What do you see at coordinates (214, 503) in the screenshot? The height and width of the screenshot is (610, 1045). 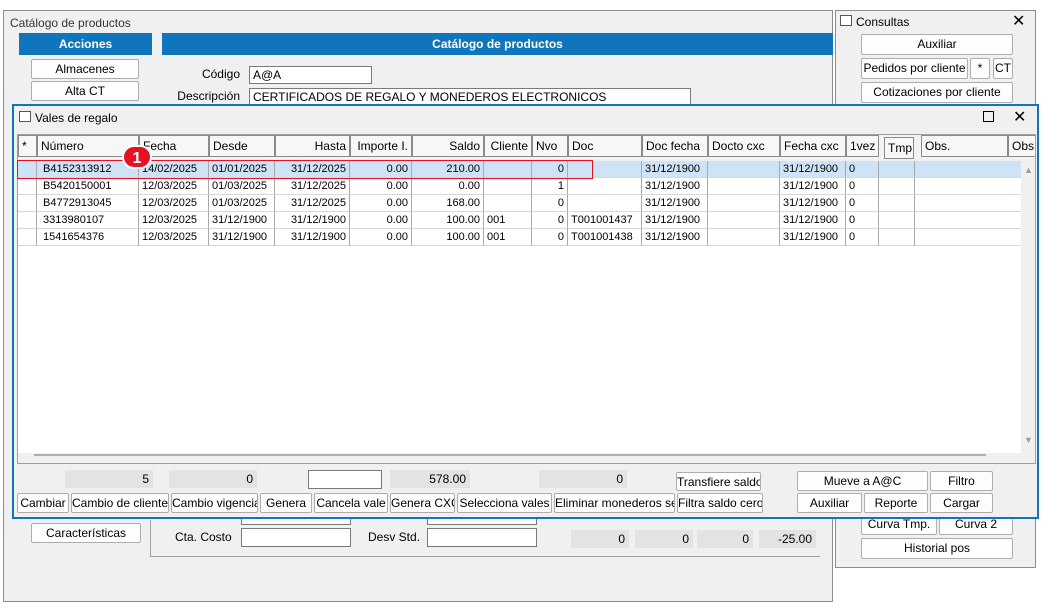 I see `cambio-vigencia-button: Cambio vigencia` at bounding box center [214, 503].